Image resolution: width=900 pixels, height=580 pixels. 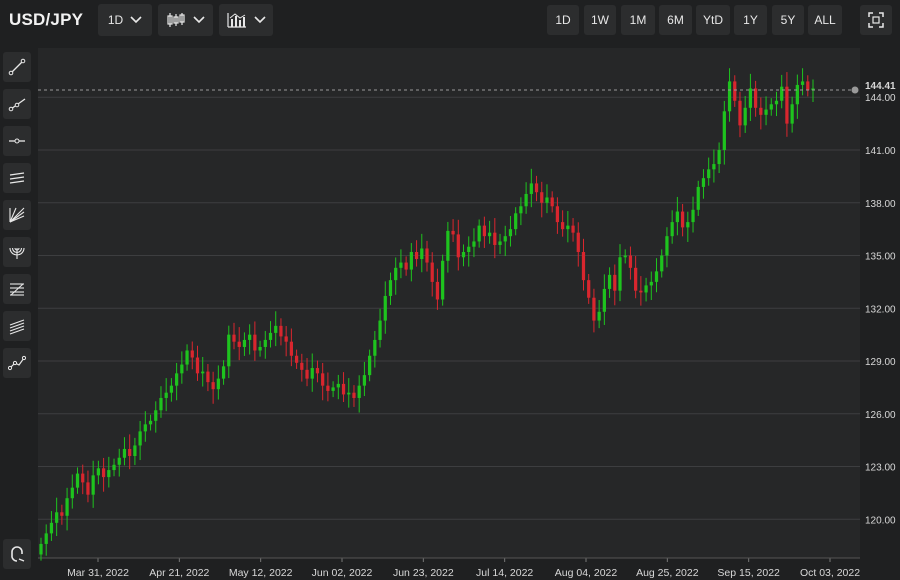 I want to click on range-1d-button: 1D, so click(x=563, y=20).